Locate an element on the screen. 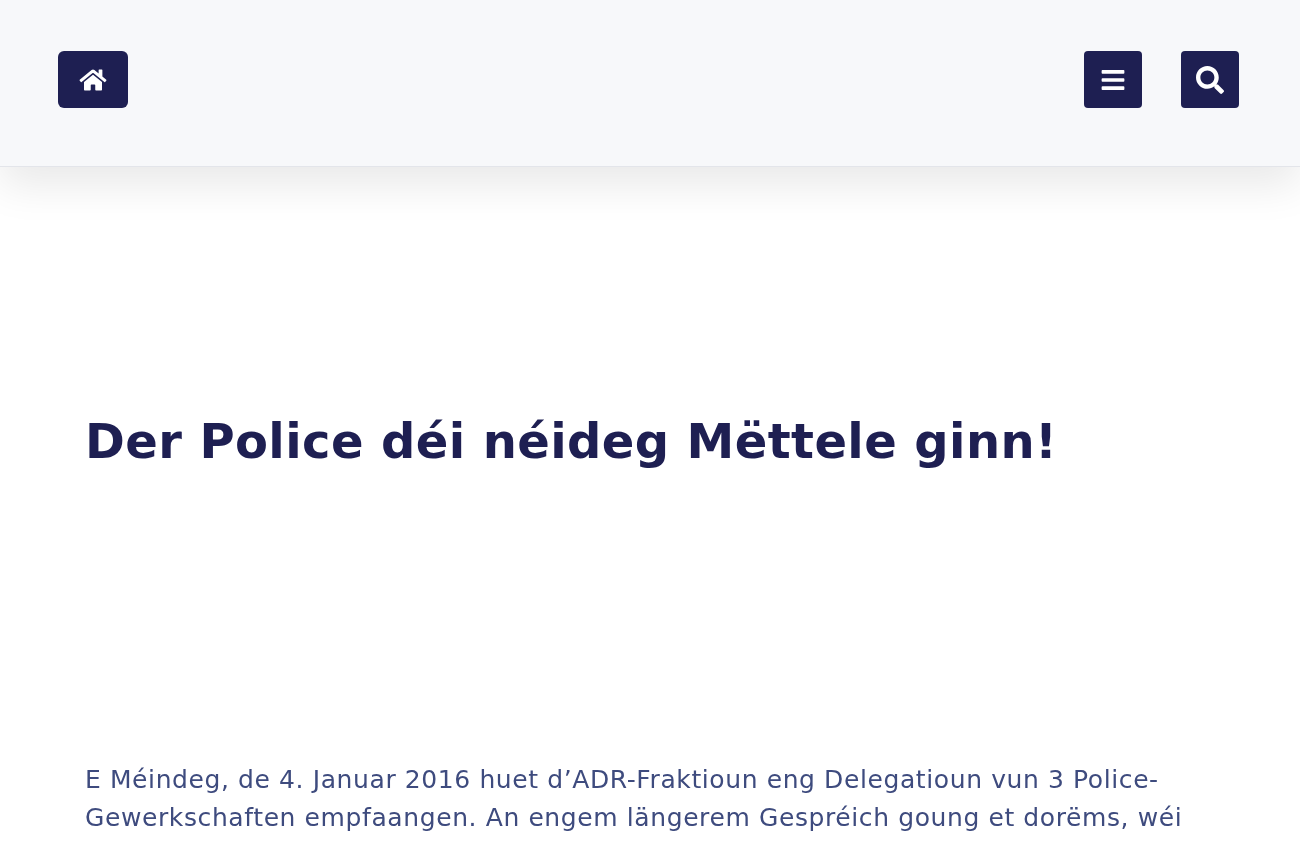  home-button is located at coordinates (93, 79).